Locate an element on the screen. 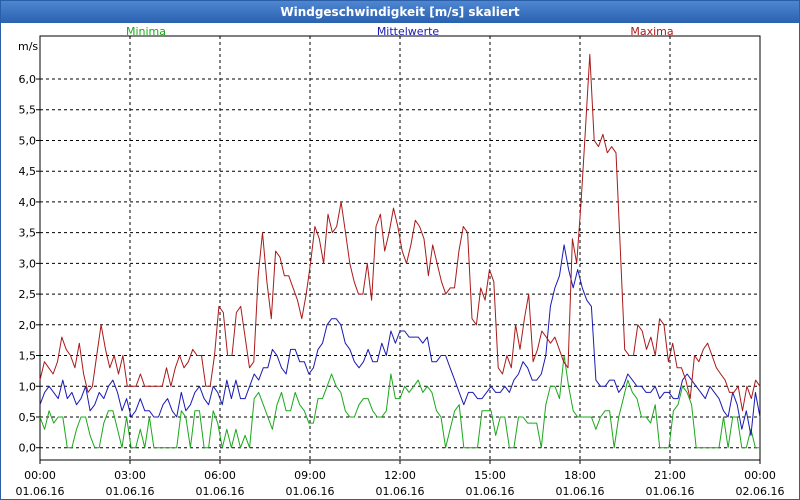 This screenshot has height=500, width=800. y-tick-label: 2,0 is located at coordinates (28, 325).